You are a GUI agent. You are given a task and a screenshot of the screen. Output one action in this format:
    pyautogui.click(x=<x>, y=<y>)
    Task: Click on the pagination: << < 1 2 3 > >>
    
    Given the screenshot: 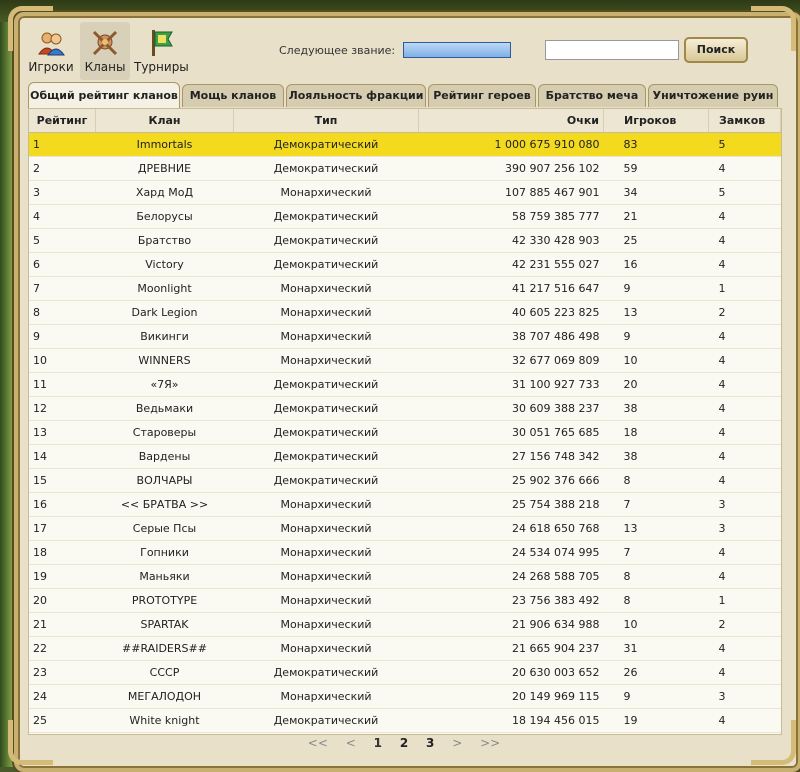 What is the action you would take?
    pyautogui.click(x=404, y=747)
    